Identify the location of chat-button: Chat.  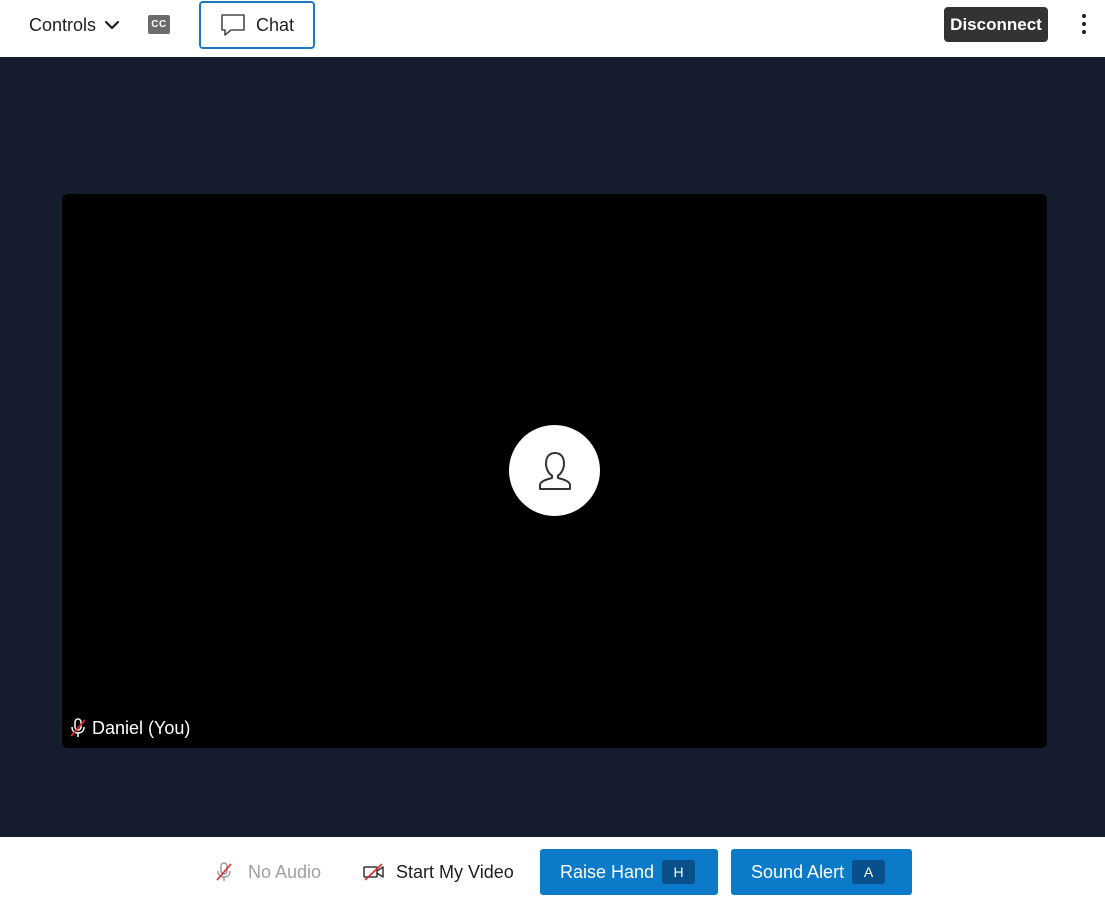
(257, 25).